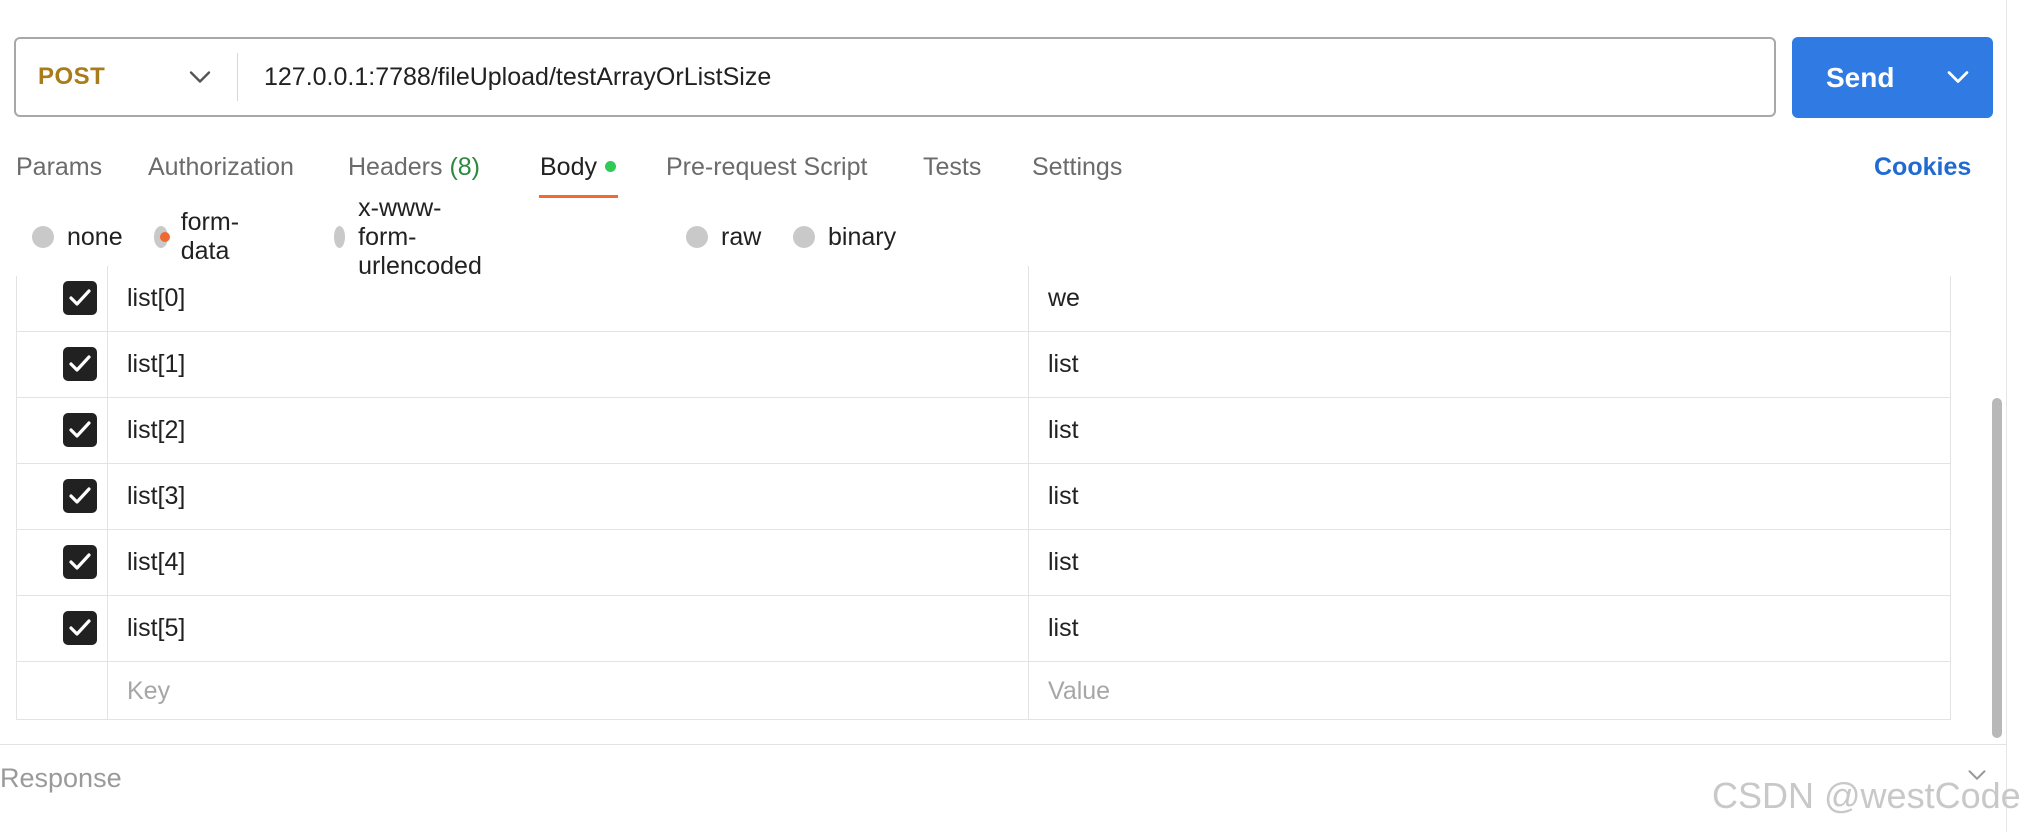  I want to click on radio-form-data-label: form-data, so click(210, 236).